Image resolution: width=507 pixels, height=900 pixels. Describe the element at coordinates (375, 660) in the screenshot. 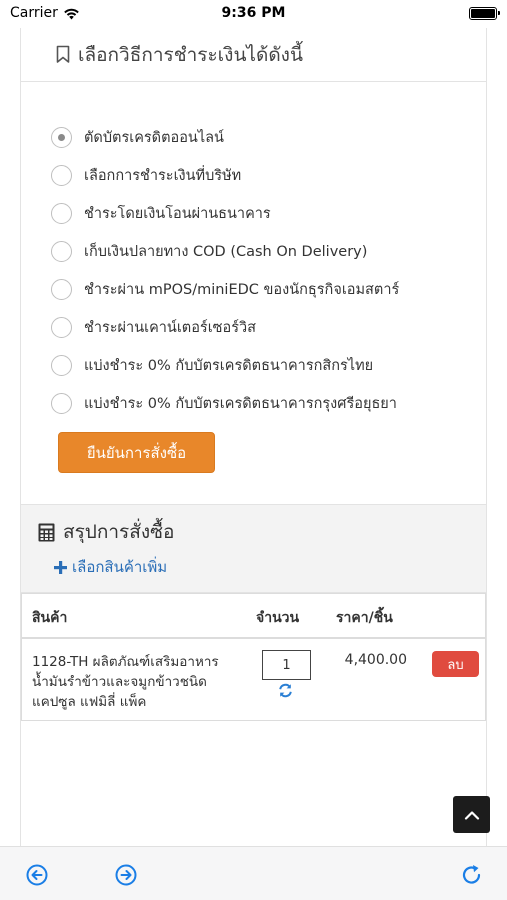

I see `unit-price: 4,400.00` at that location.